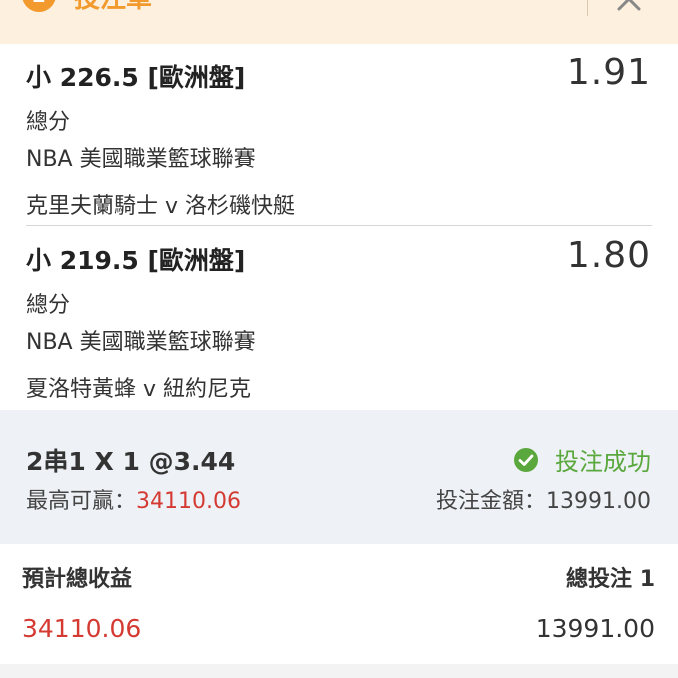  What do you see at coordinates (136, 77) in the screenshot?
I see `bet-selection: 小 226.5 [歐洲盤]` at bounding box center [136, 77].